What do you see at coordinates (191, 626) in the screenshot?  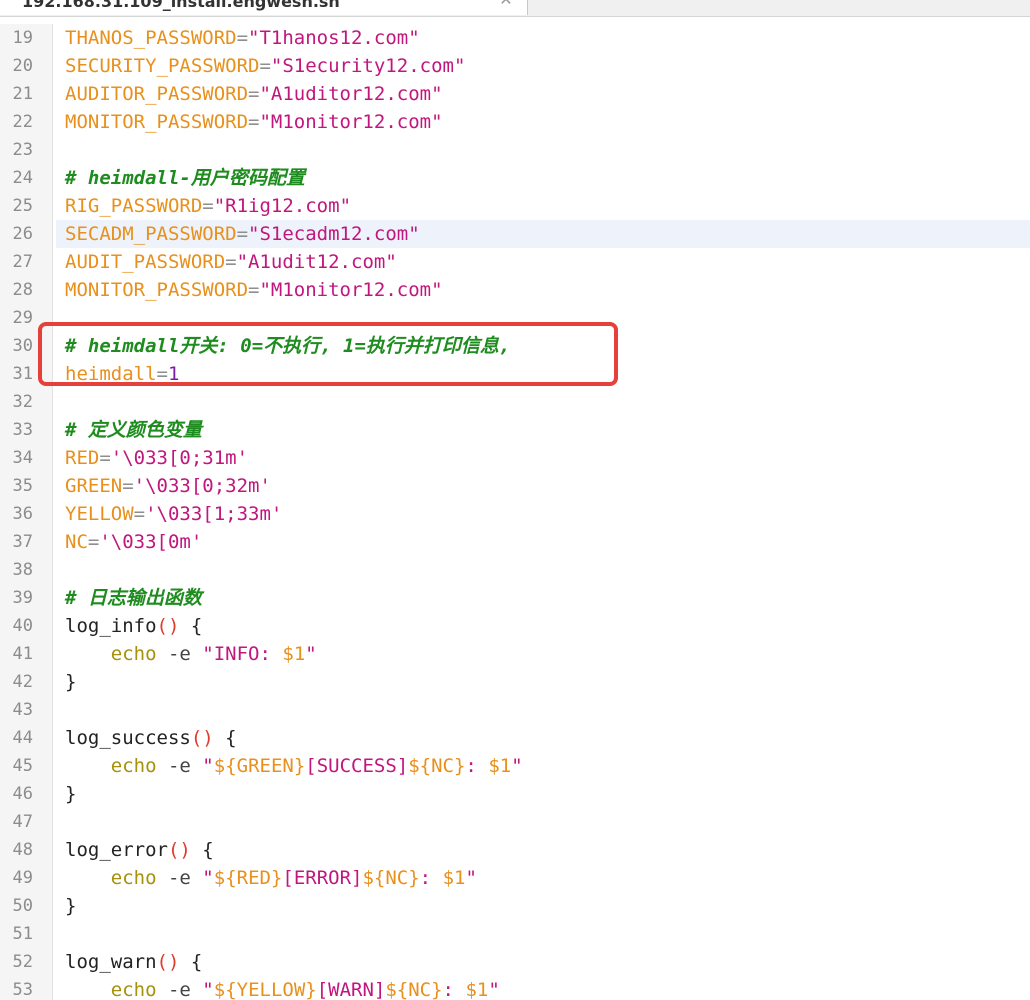 I see `code-token: {` at bounding box center [191, 626].